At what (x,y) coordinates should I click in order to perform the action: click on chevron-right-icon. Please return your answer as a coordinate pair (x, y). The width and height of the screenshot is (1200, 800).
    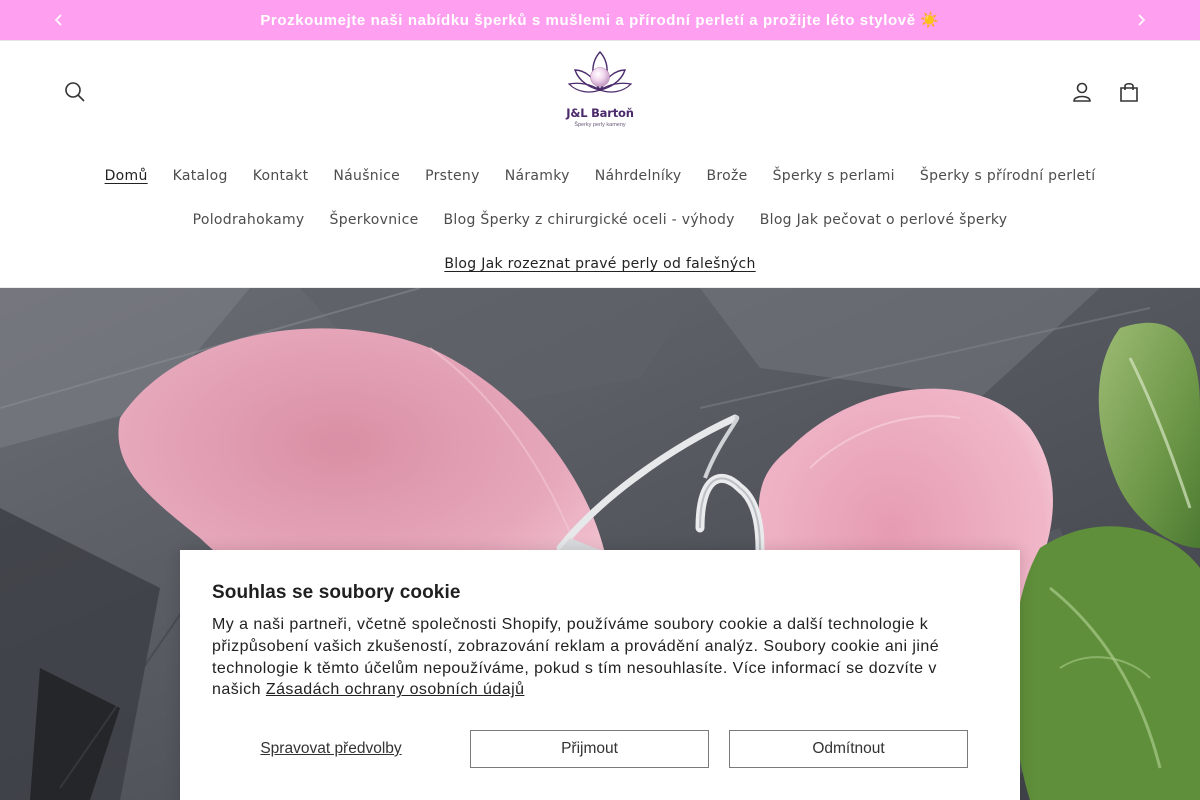
    Looking at the image, I should click on (1141, 20).